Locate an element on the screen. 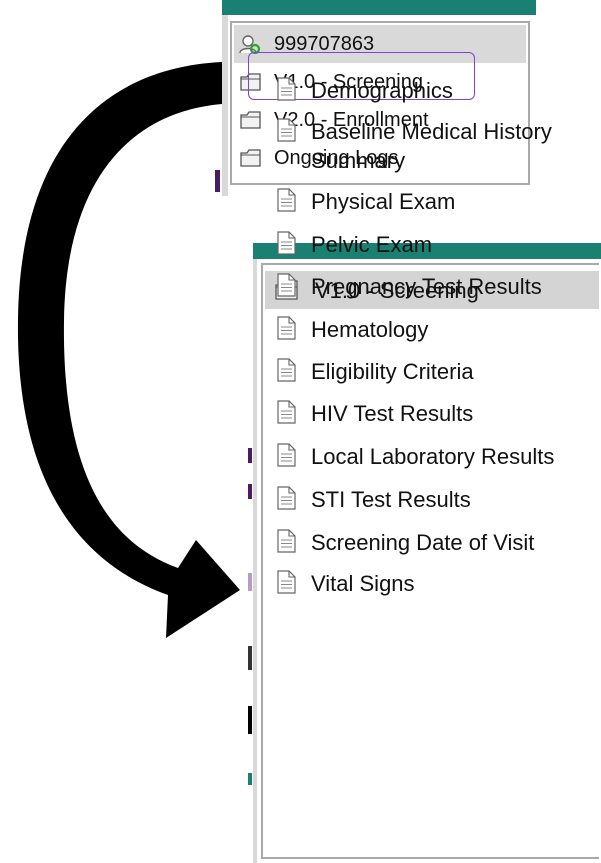  tree-item-text: Eligibility Criteria is located at coordinates (392, 371).